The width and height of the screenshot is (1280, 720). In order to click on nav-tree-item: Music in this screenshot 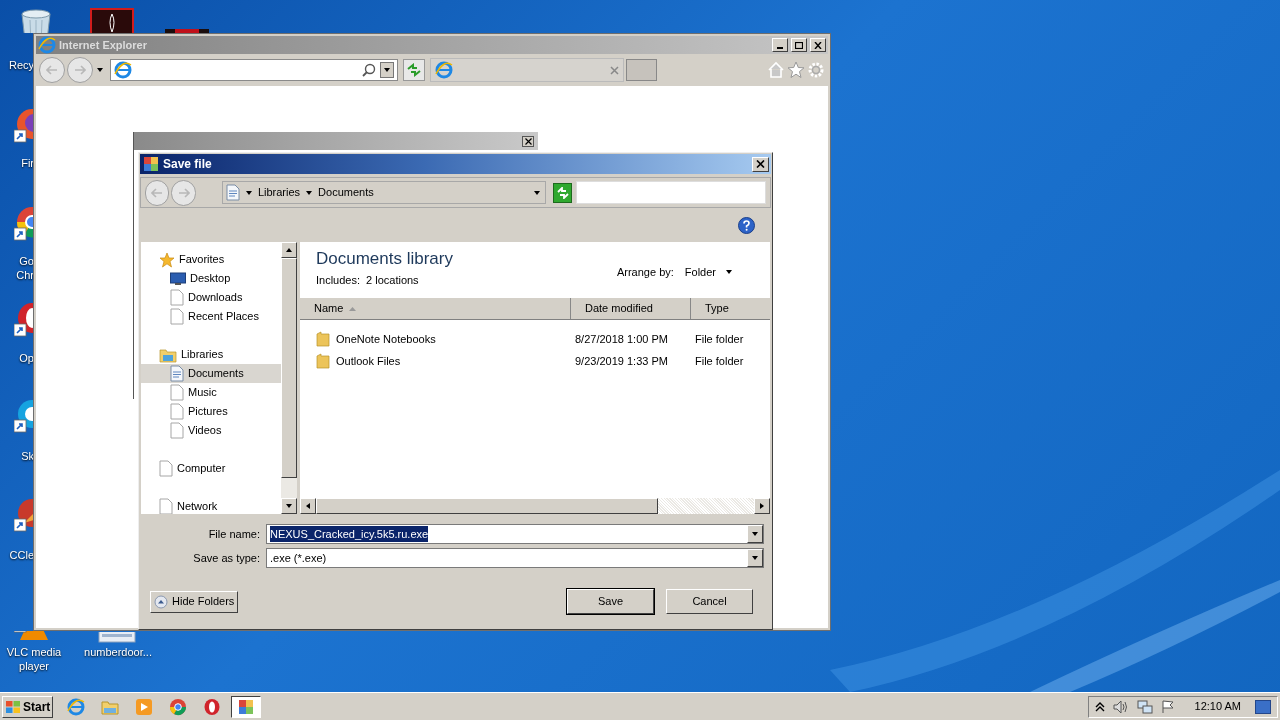, I will do `click(211, 392)`.